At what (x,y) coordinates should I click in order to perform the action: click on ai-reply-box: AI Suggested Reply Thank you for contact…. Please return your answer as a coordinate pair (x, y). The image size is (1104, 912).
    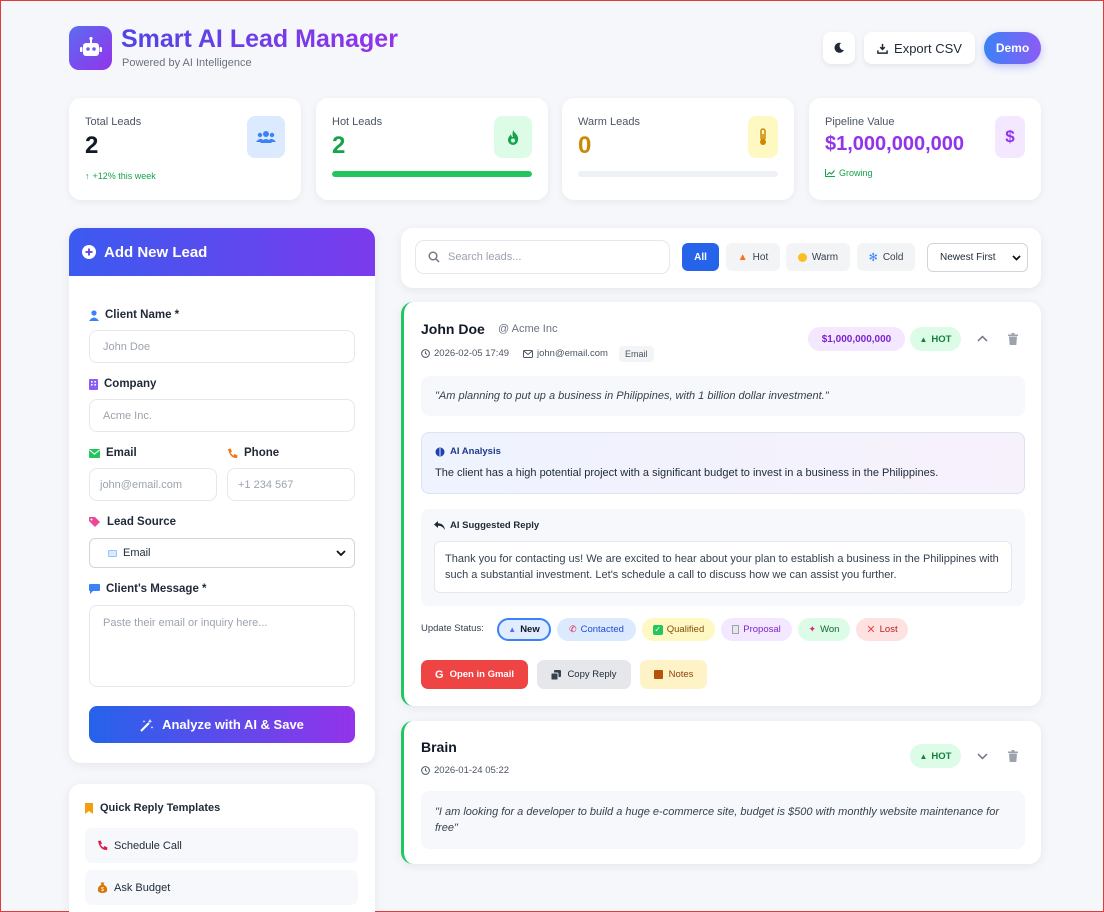
    Looking at the image, I should click on (723, 557).